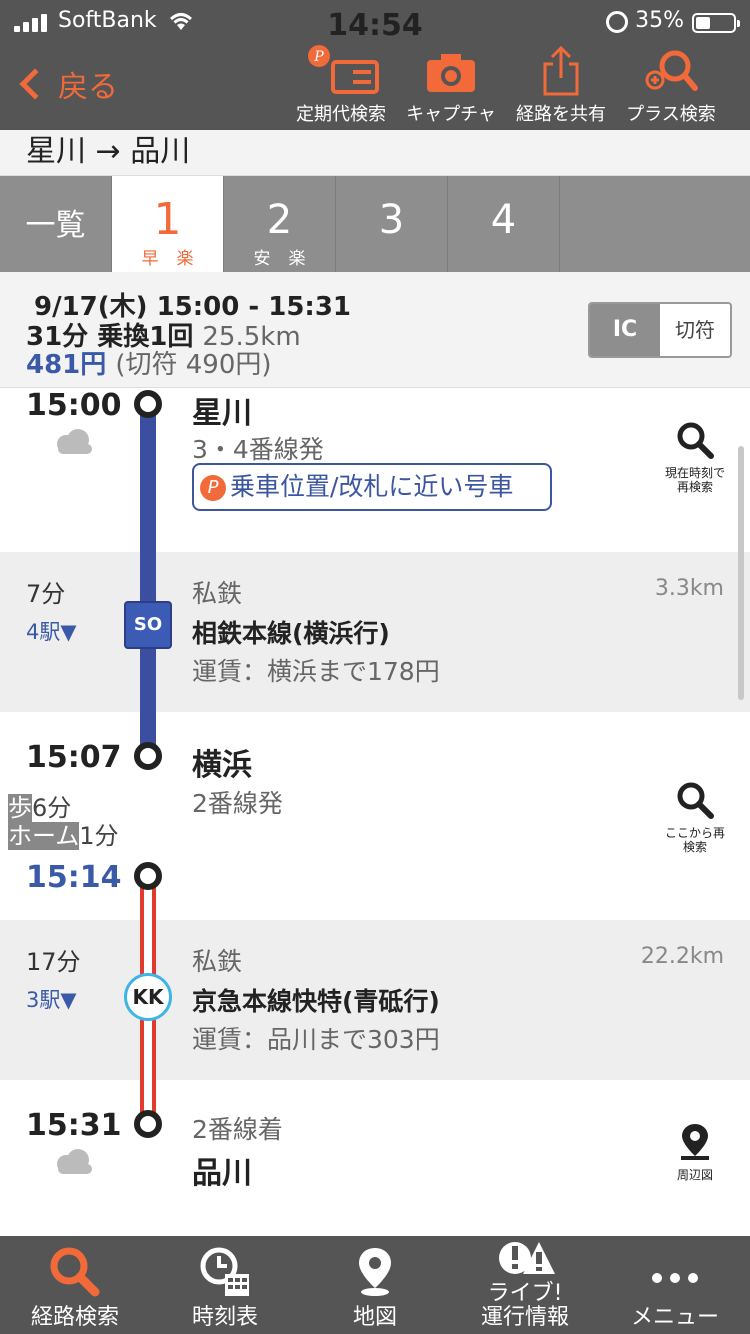  Describe the element at coordinates (675, 1285) in the screenshot. I see `nav-menu: メニュー` at that location.